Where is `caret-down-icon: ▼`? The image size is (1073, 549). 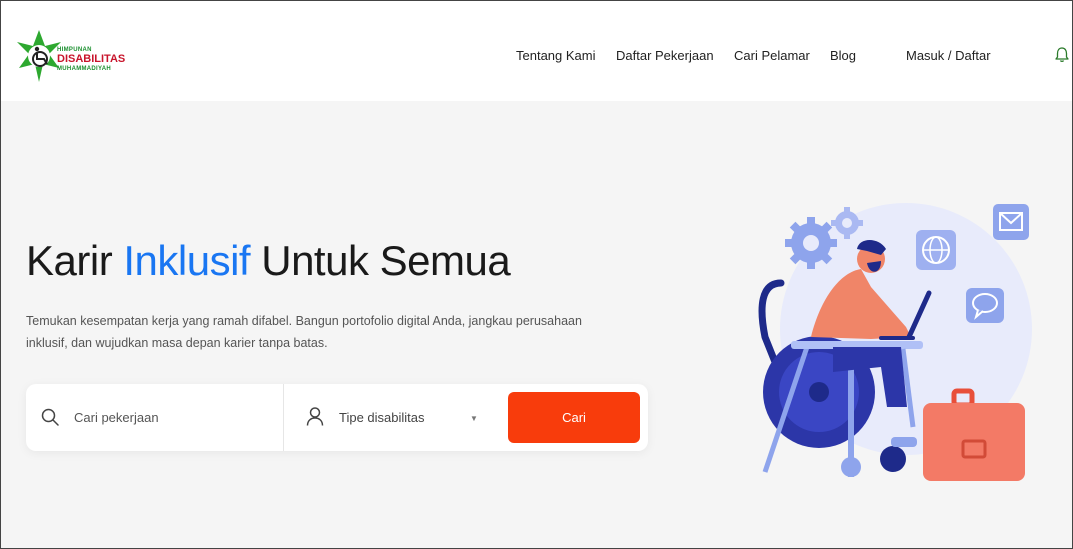 caret-down-icon: ▼ is located at coordinates (474, 418).